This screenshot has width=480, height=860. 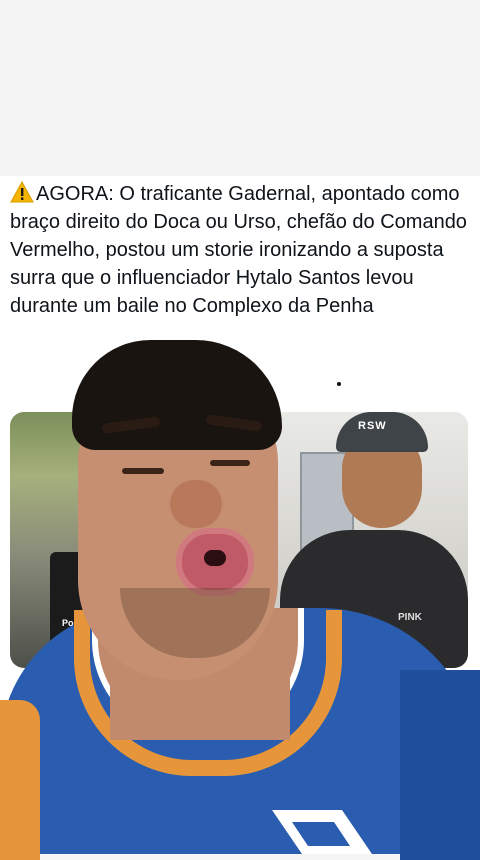 I want to click on nose, so click(x=196, y=504).